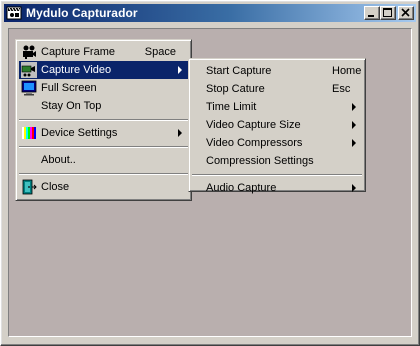  Describe the element at coordinates (29, 88) in the screenshot. I see `monitor-icon` at that location.